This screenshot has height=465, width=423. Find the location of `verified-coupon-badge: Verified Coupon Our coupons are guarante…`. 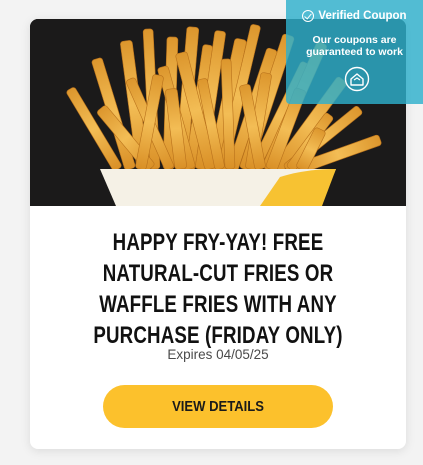

verified-coupon-badge: Verified Coupon Our coupons are guarante… is located at coordinates (354, 52).